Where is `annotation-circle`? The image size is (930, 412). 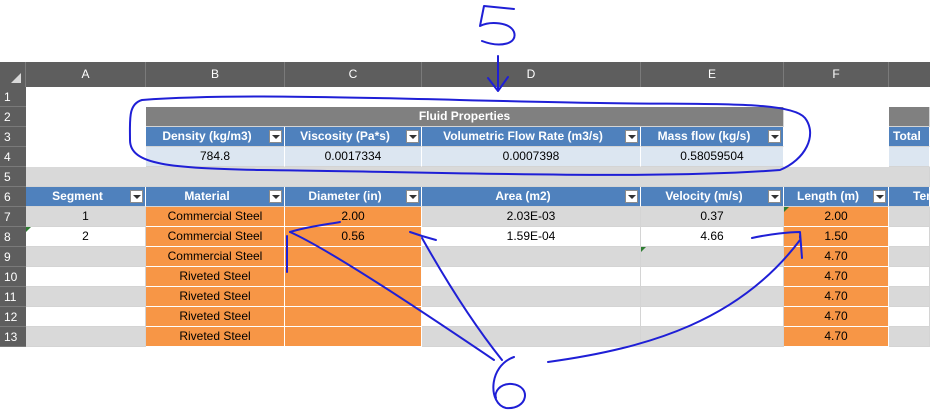
annotation-circle is located at coordinates (469, 135).